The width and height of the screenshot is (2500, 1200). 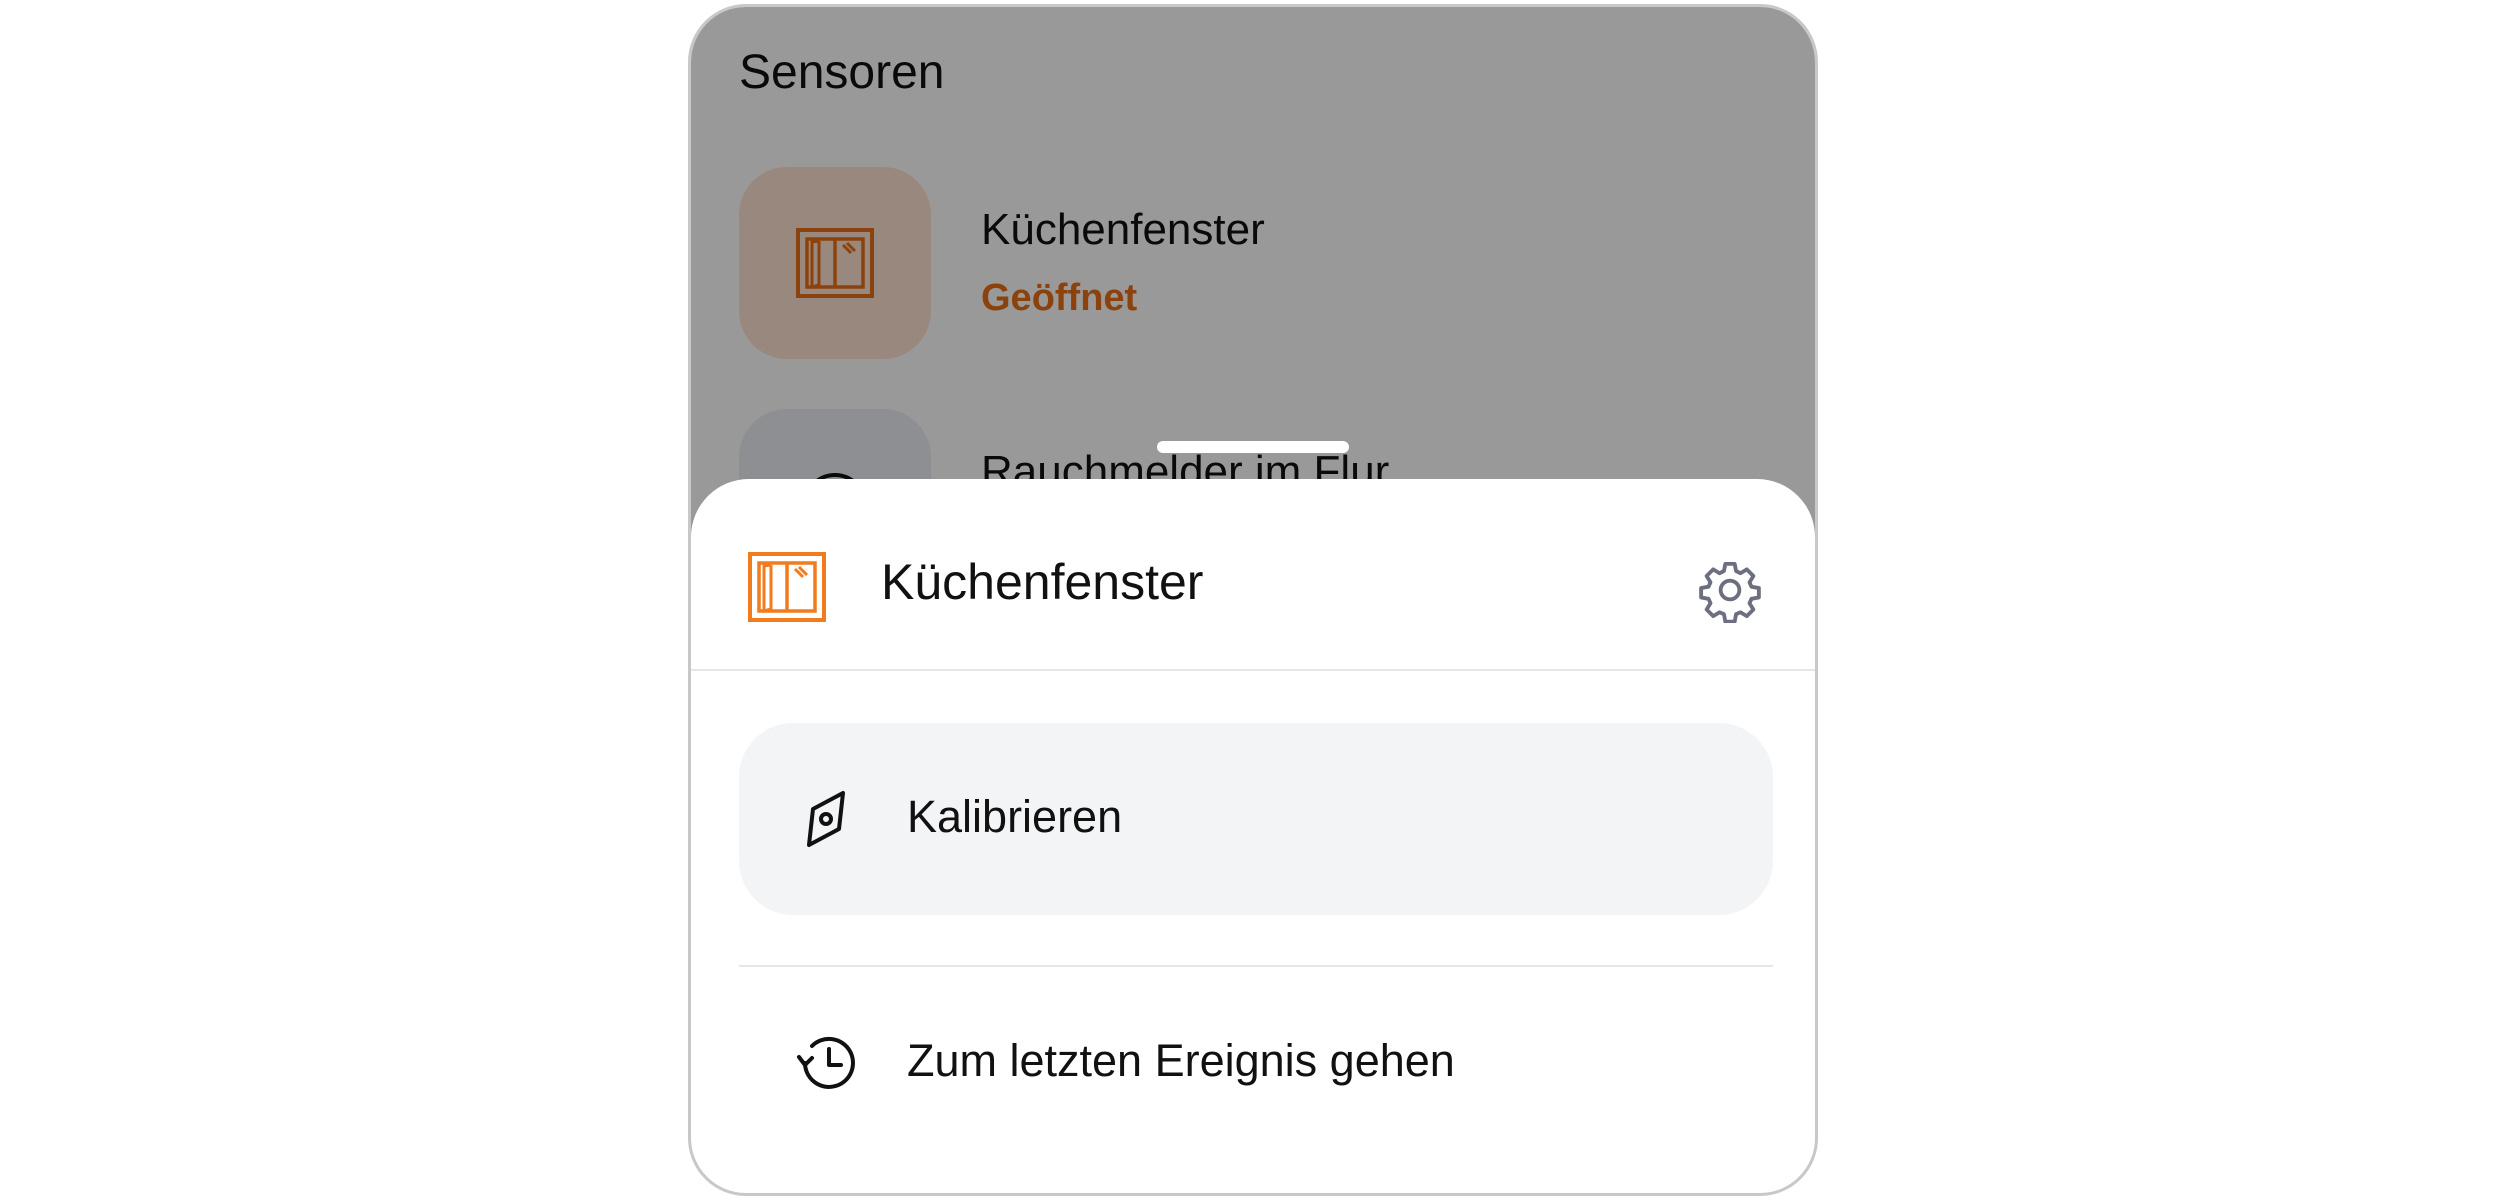 What do you see at coordinates (826, 1062) in the screenshot?
I see `history-icon` at bounding box center [826, 1062].